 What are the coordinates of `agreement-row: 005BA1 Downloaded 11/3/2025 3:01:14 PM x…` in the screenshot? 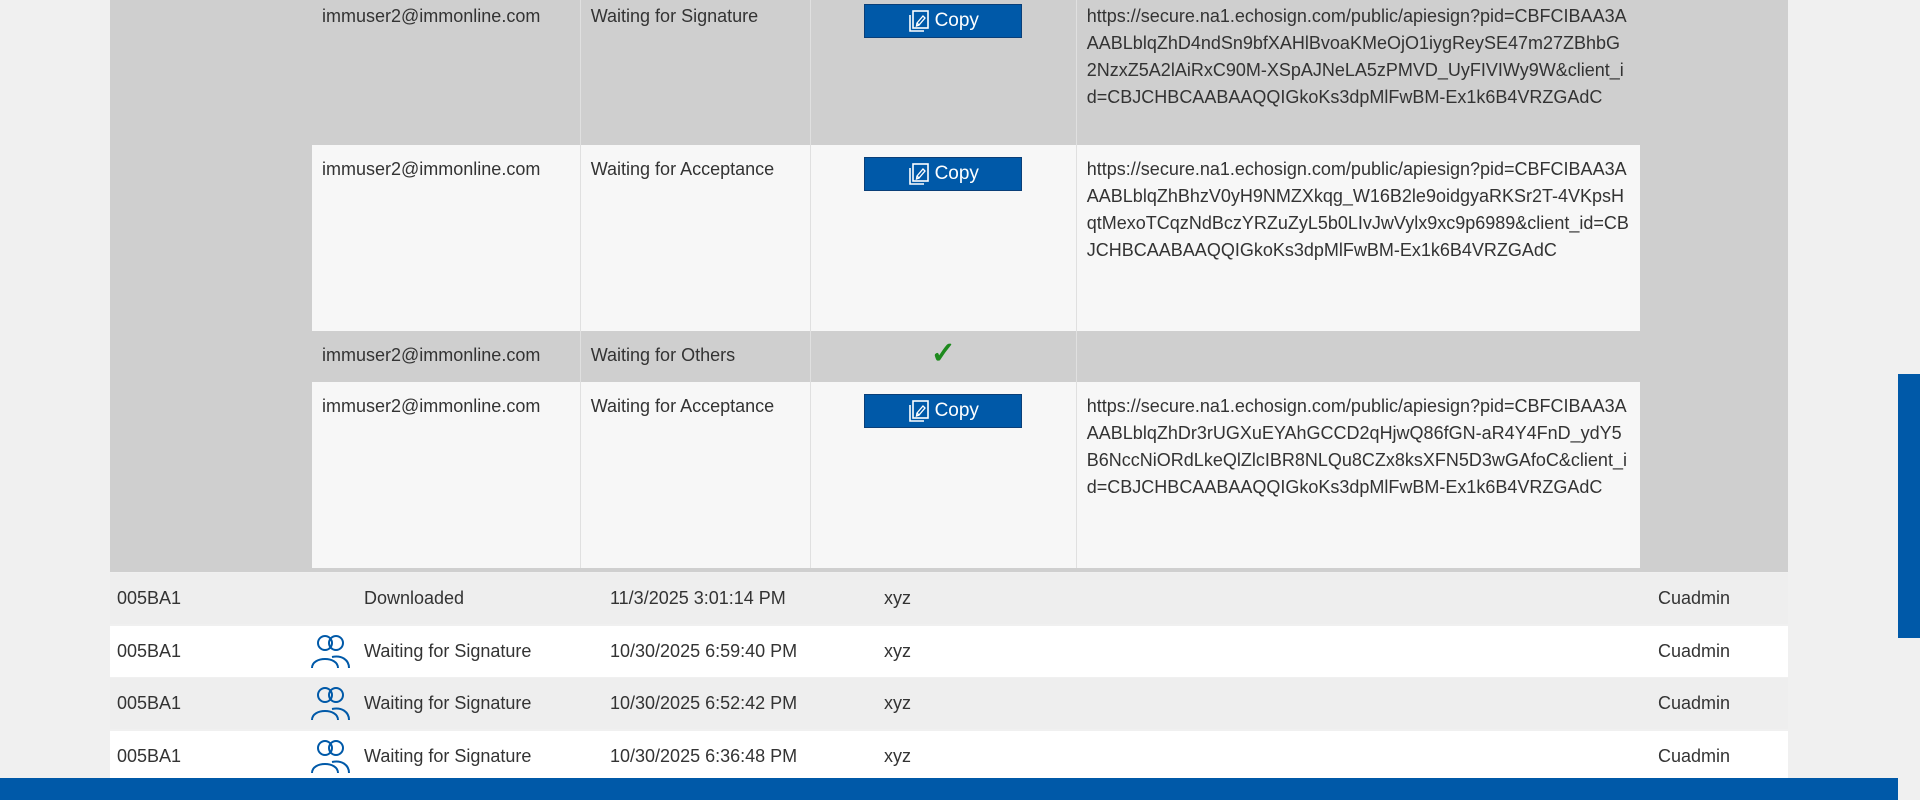 It's located at (949, 598).